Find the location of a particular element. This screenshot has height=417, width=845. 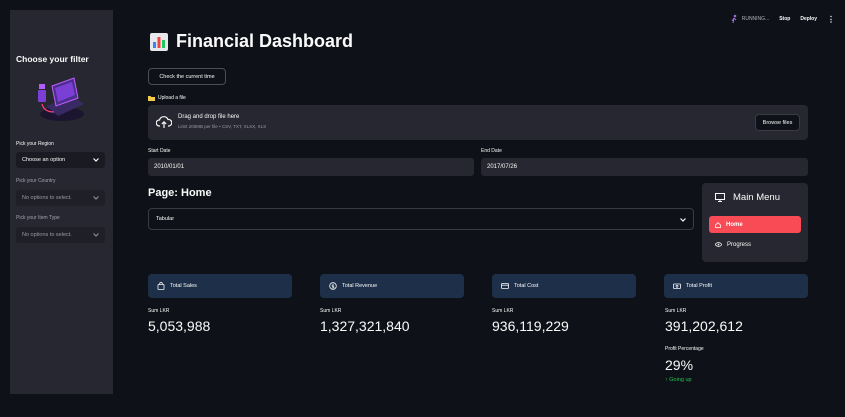

metric-value-profit: 391,202,612 is located at coordinates (704, 326).